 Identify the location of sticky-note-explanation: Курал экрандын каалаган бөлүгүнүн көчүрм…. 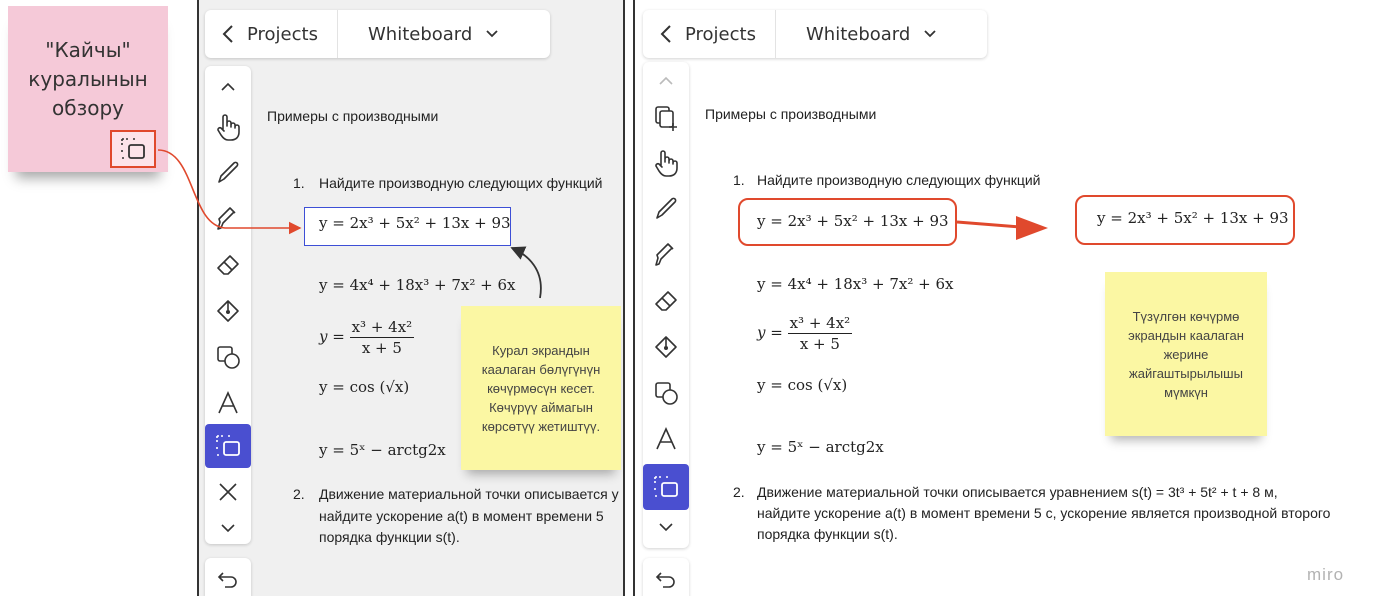
(541, 388).